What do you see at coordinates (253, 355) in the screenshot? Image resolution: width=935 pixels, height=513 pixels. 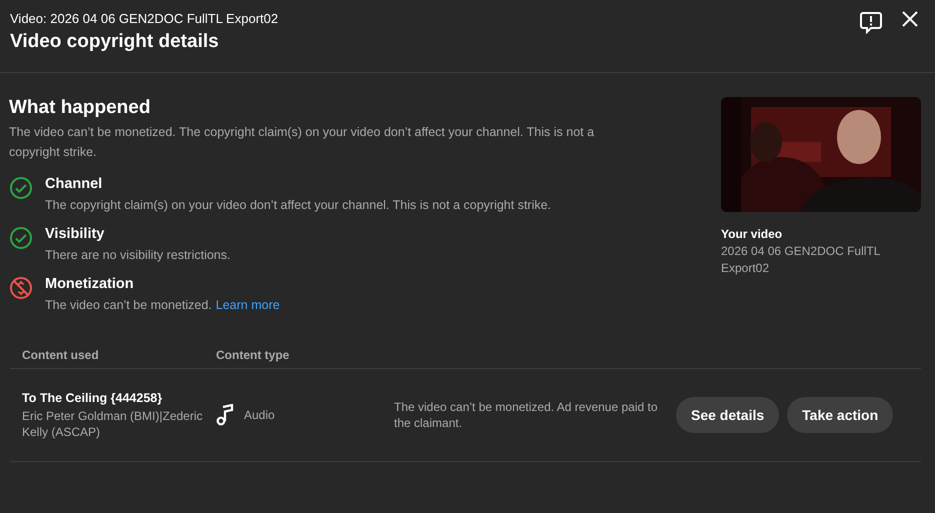 I see `column-header: Content type` at bounding box center [253, 355].